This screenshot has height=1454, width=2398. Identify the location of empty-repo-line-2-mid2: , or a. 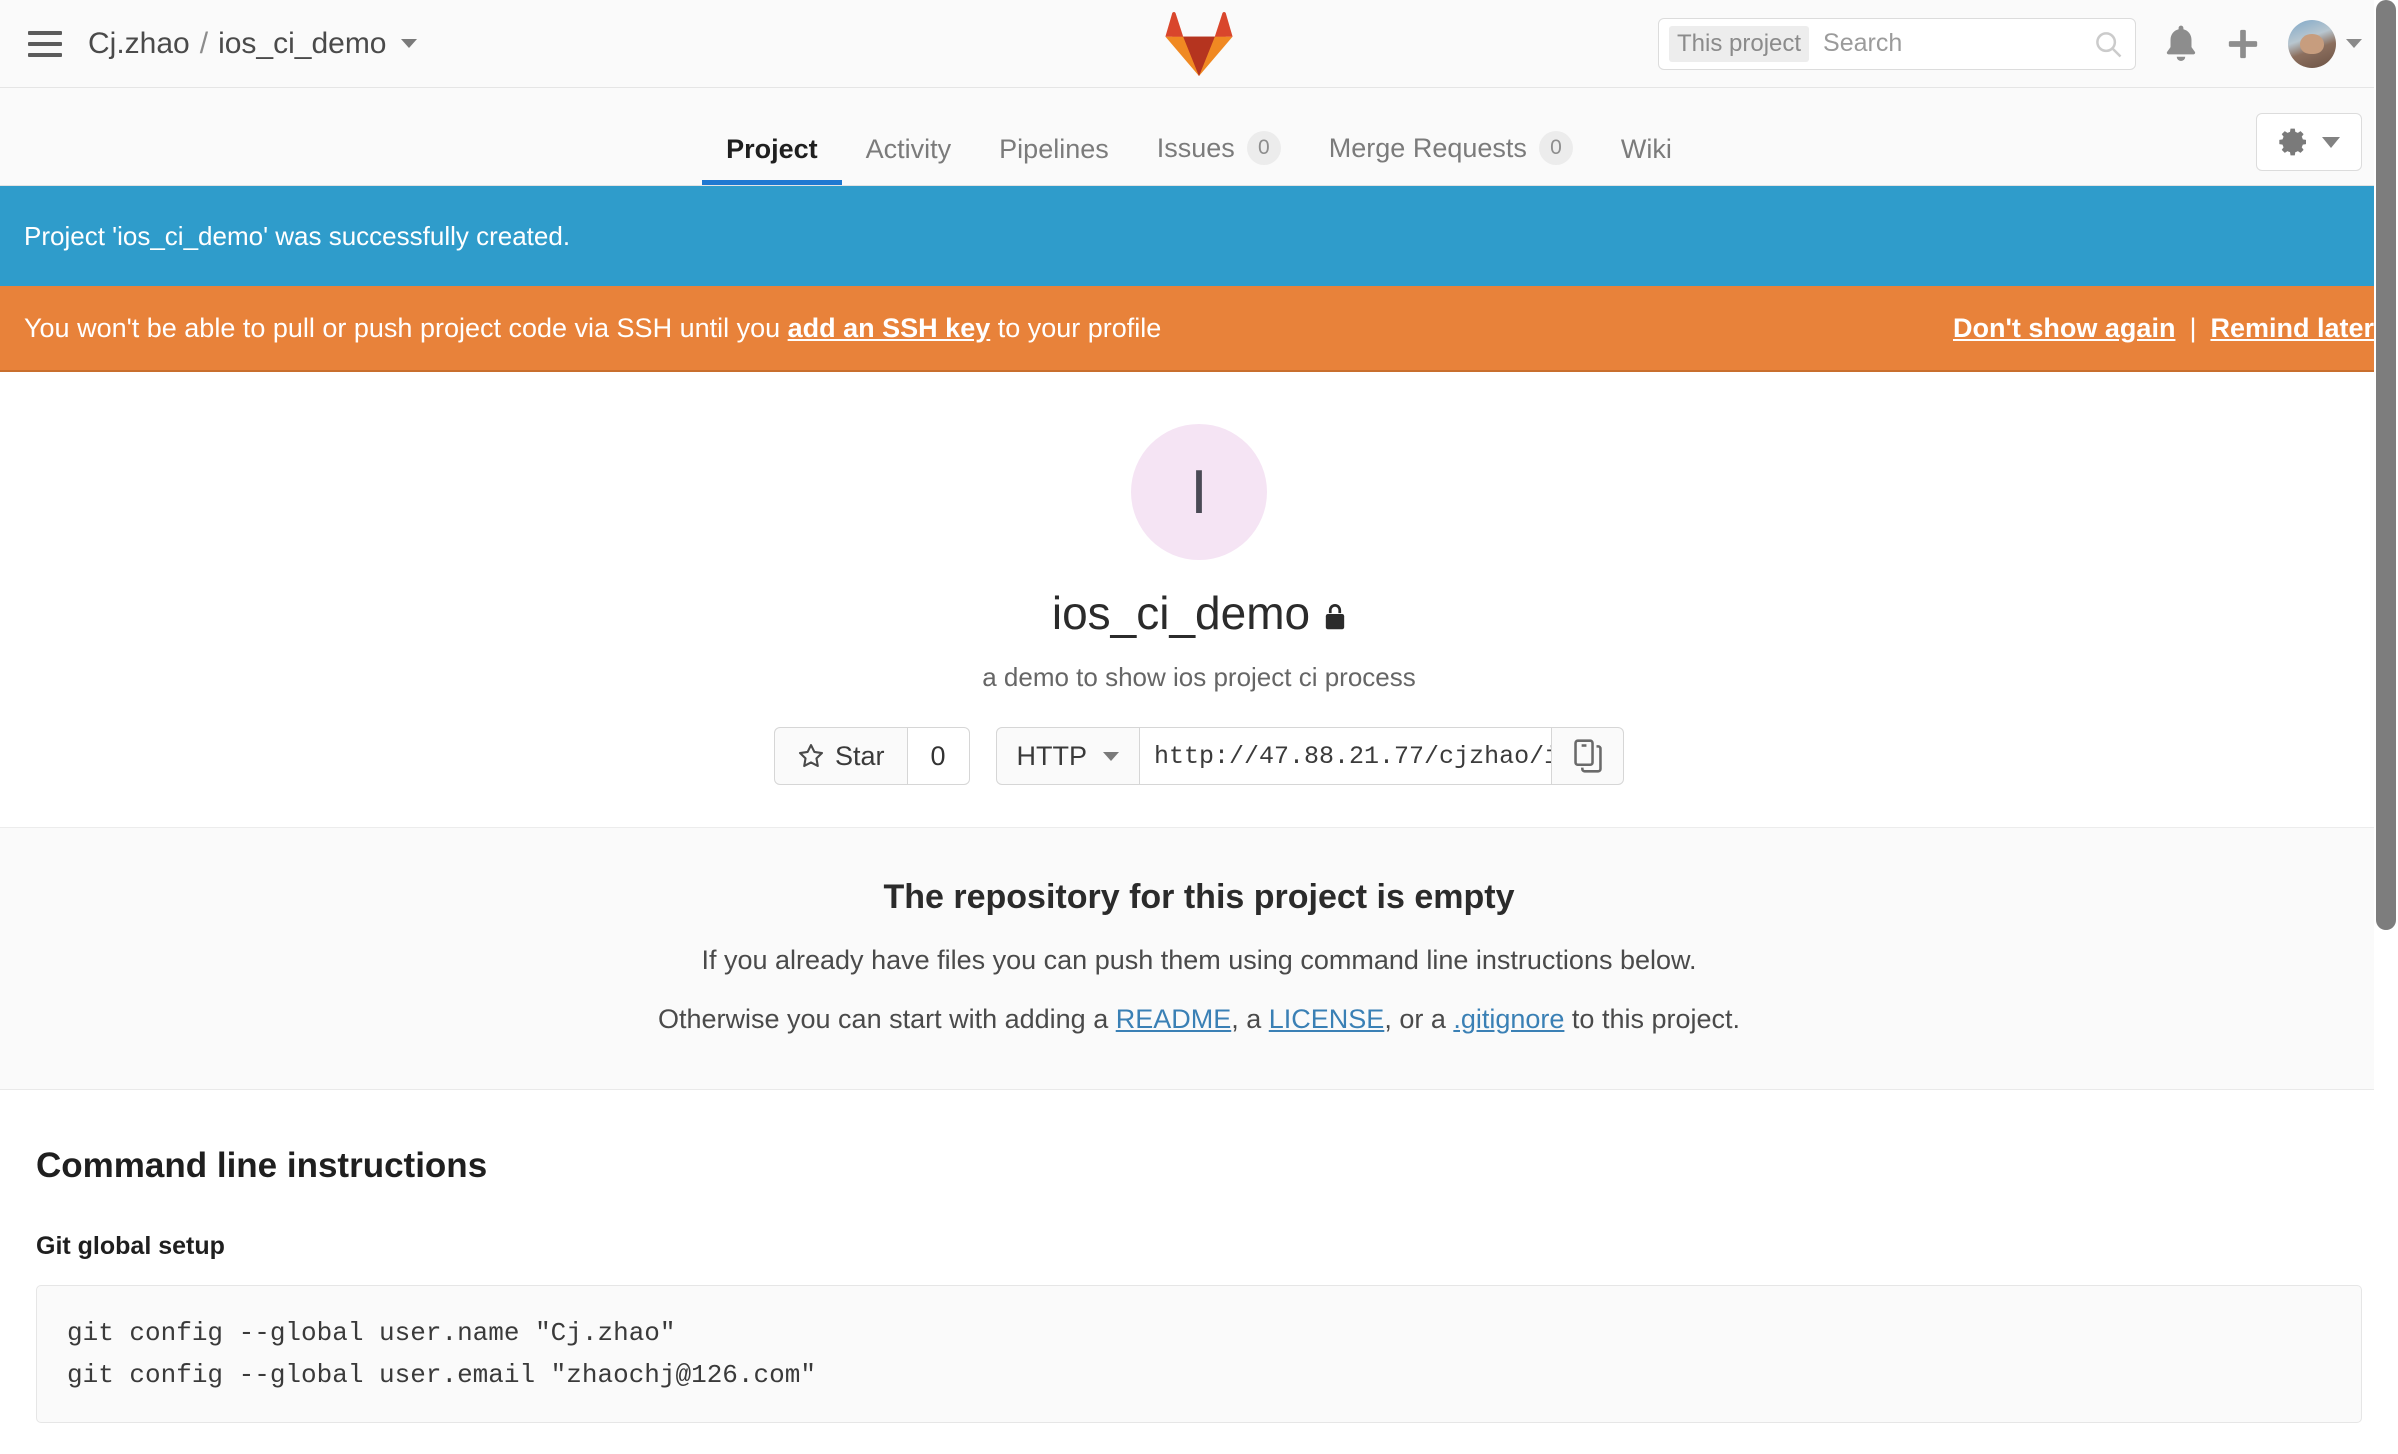
(1419, 1019).